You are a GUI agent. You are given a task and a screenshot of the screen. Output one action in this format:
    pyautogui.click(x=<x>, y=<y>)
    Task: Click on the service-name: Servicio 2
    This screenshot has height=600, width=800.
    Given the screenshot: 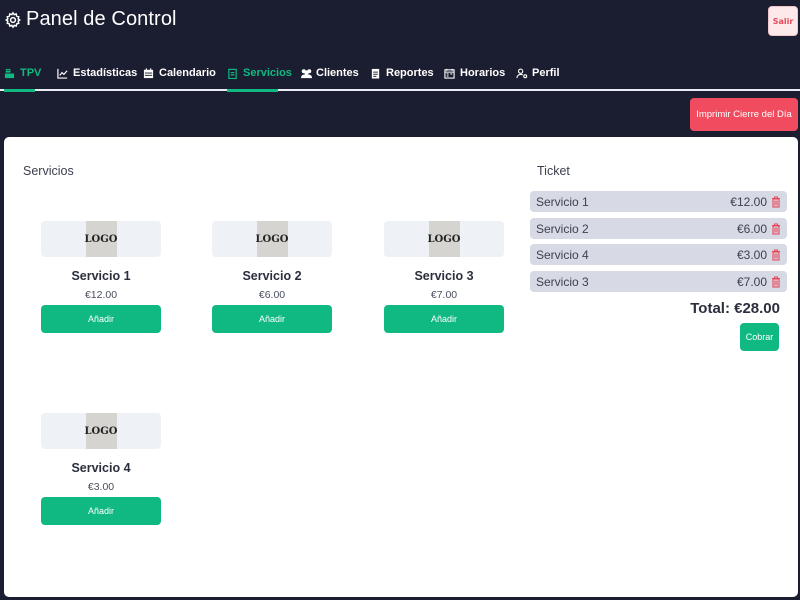 What is the action you would take?
    pyautogui.click(x=272, y=276)
    